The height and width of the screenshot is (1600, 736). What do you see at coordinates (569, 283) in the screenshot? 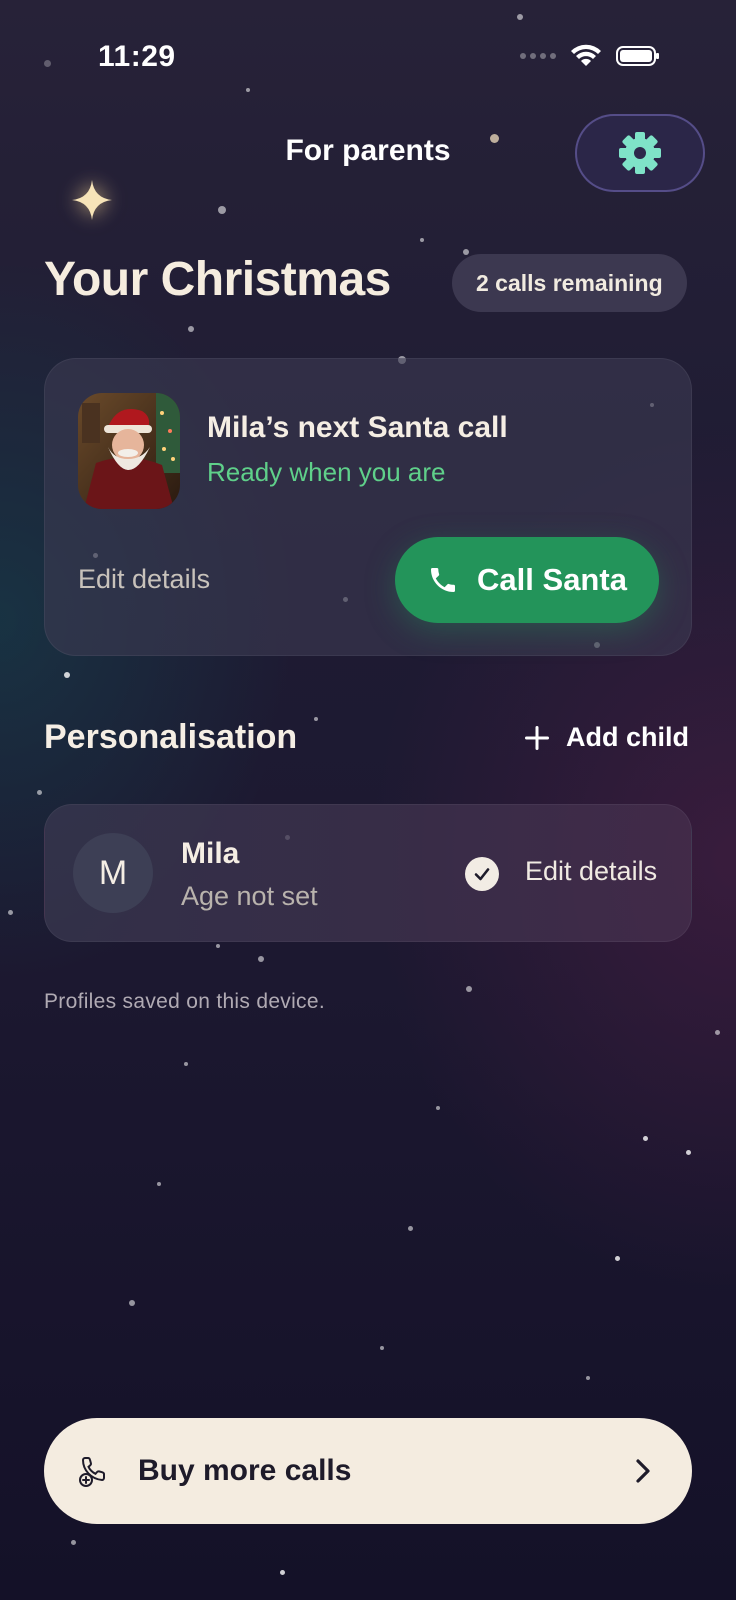
I see `calls-remaining-badge: 2 calls remaining` at bounding box center [569, 283].